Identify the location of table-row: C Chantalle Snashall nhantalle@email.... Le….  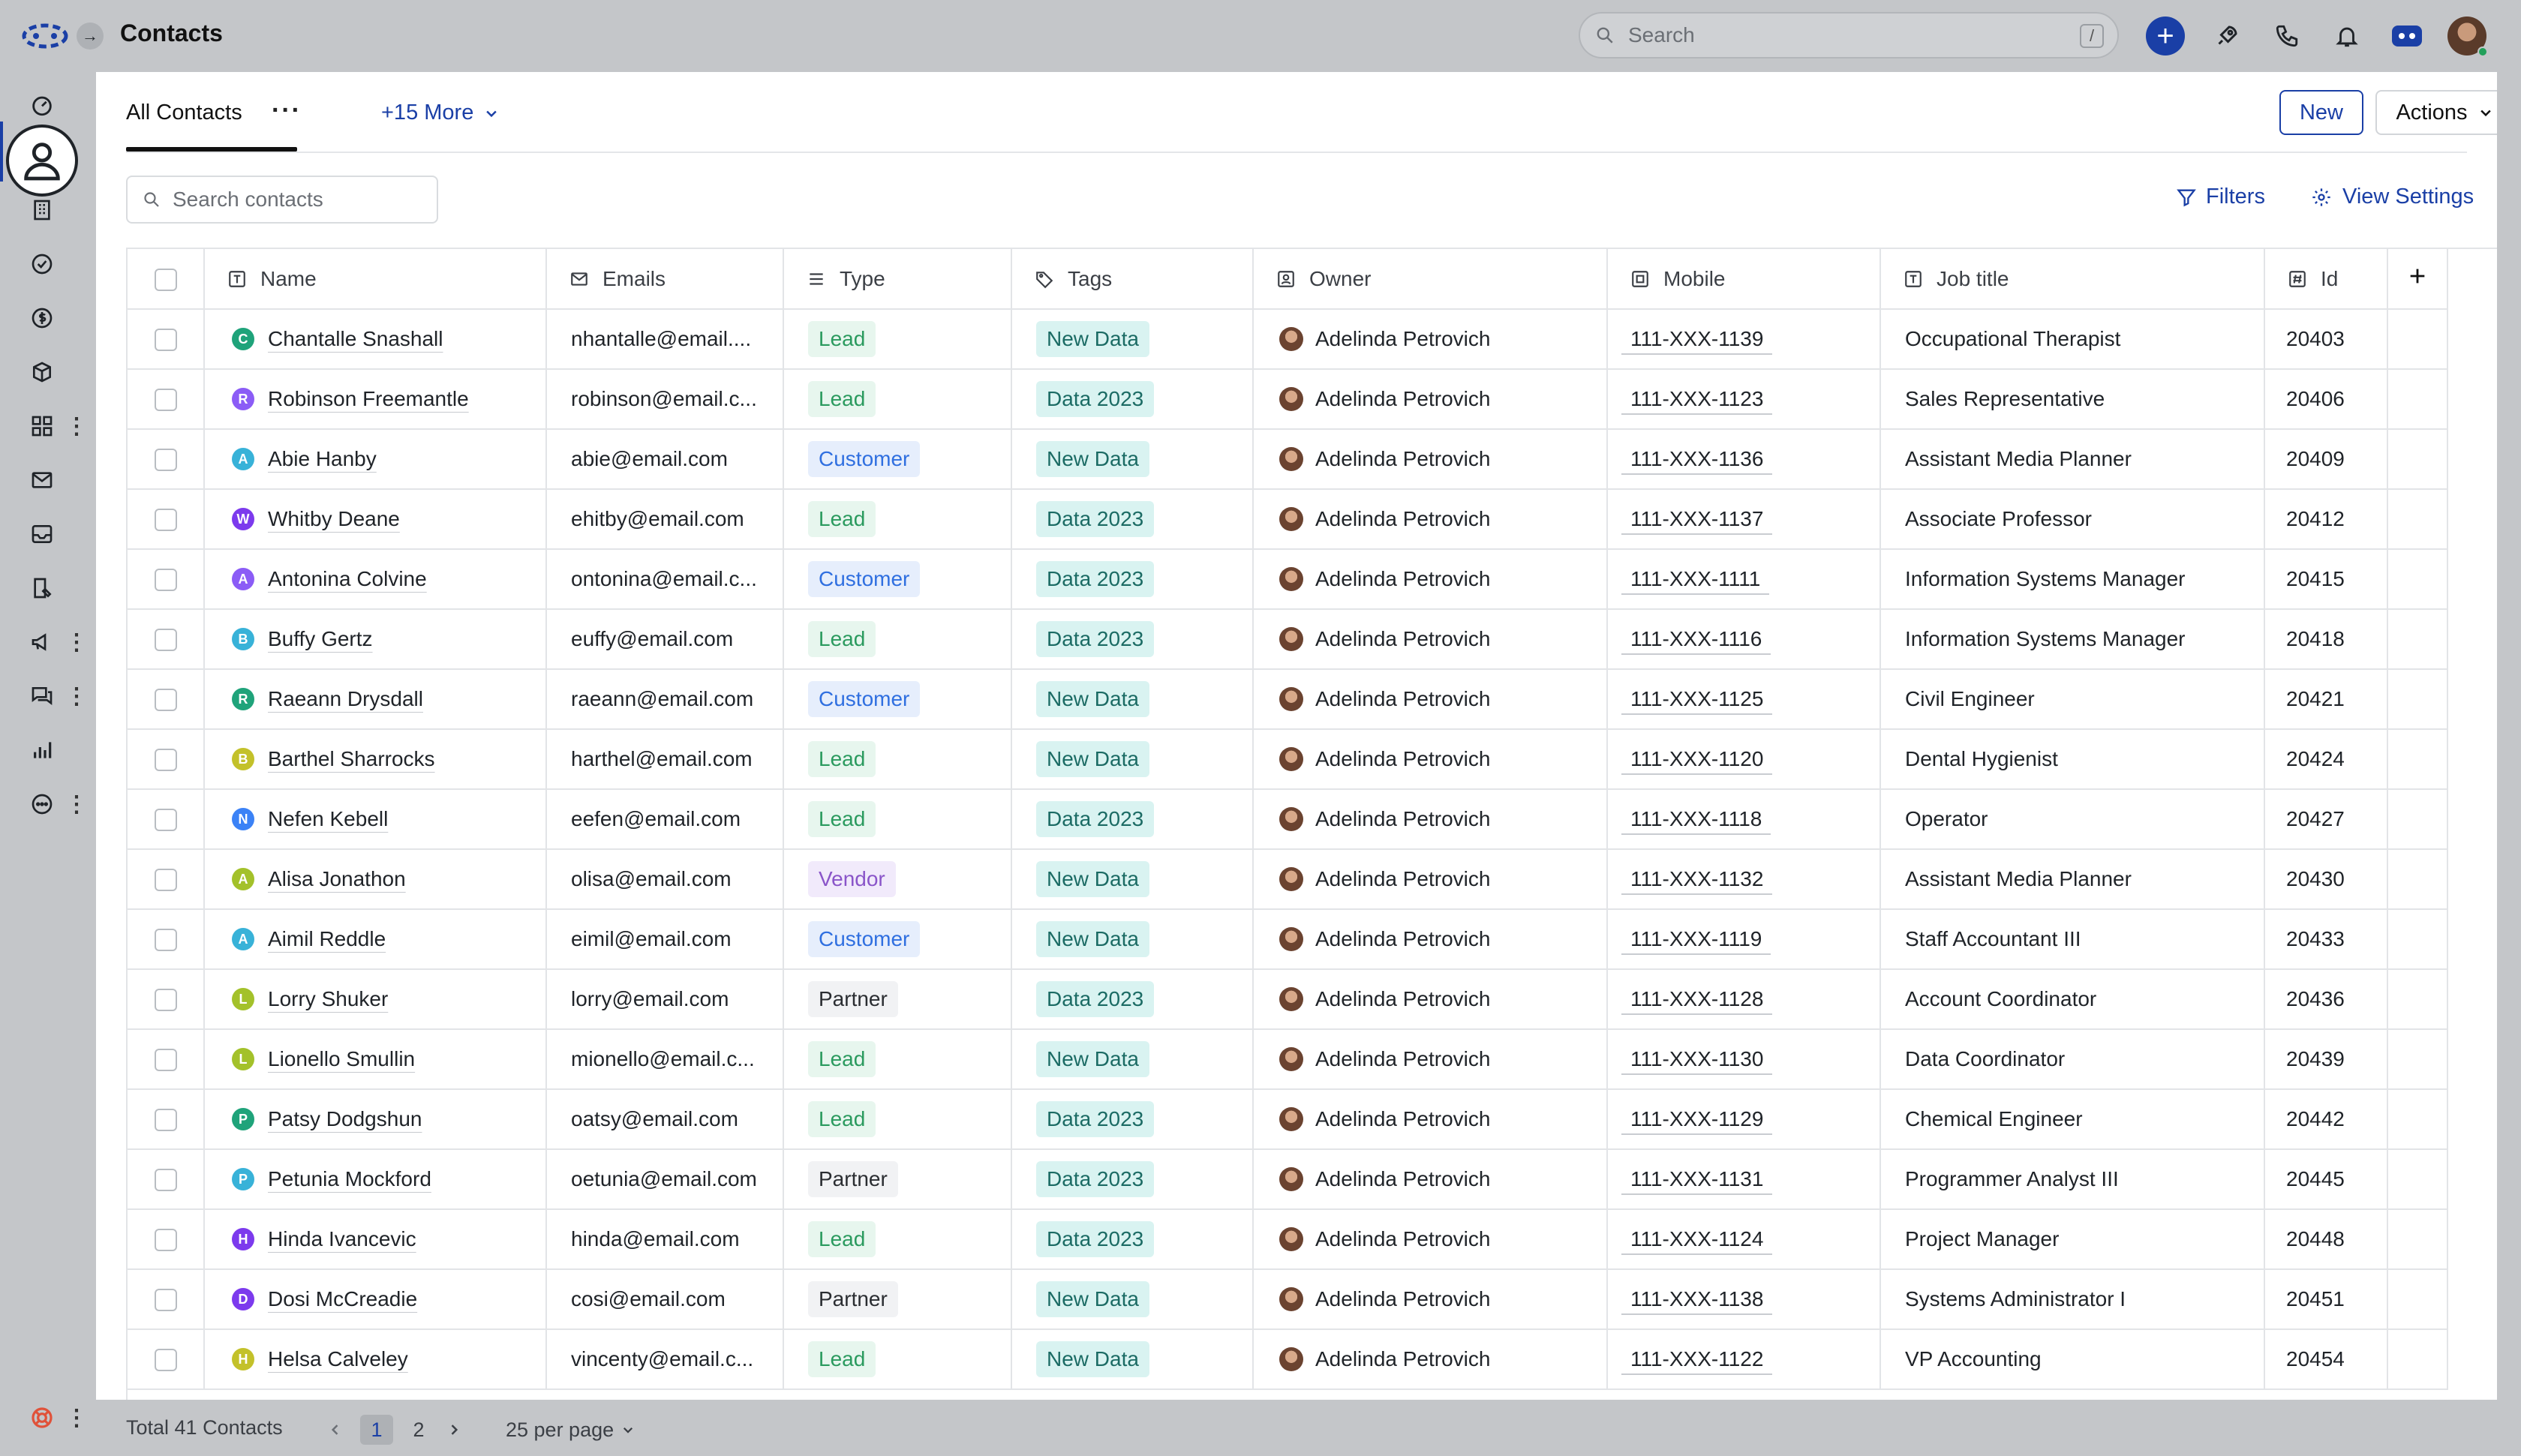
(1288, 339).